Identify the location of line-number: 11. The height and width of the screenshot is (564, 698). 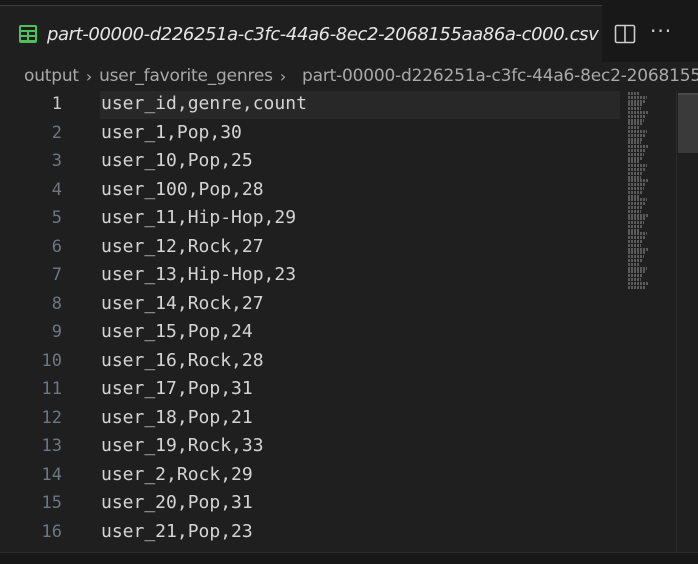
(51, 389).